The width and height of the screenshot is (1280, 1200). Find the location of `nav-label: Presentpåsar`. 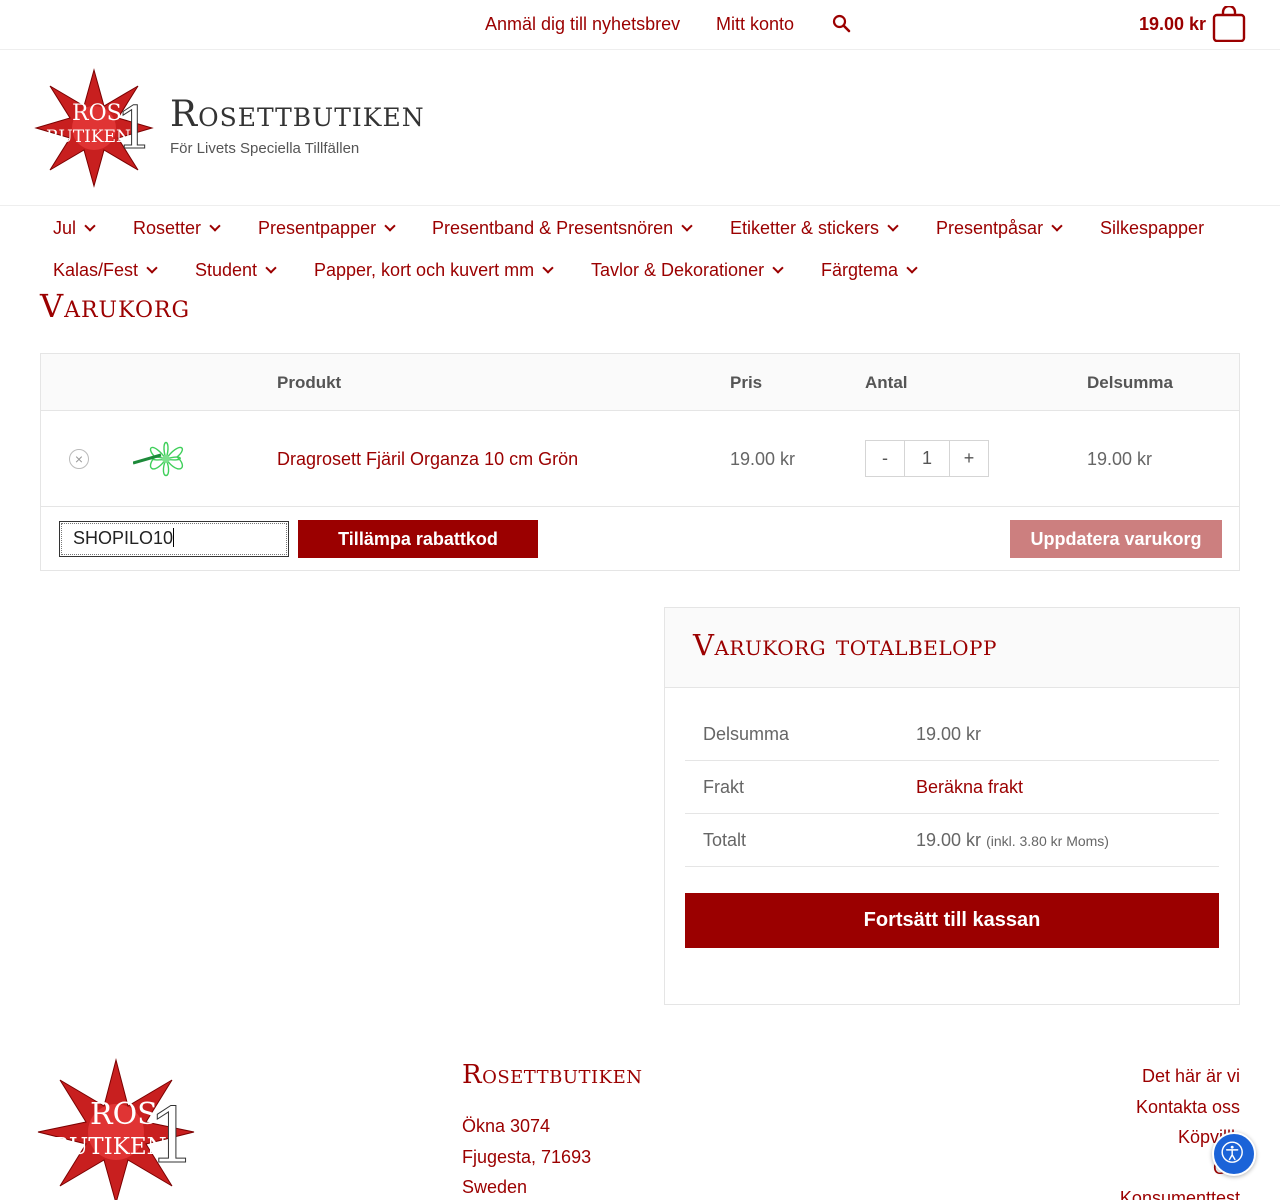

nav-label: Presentpåsar is located at coordinates (990, 228).